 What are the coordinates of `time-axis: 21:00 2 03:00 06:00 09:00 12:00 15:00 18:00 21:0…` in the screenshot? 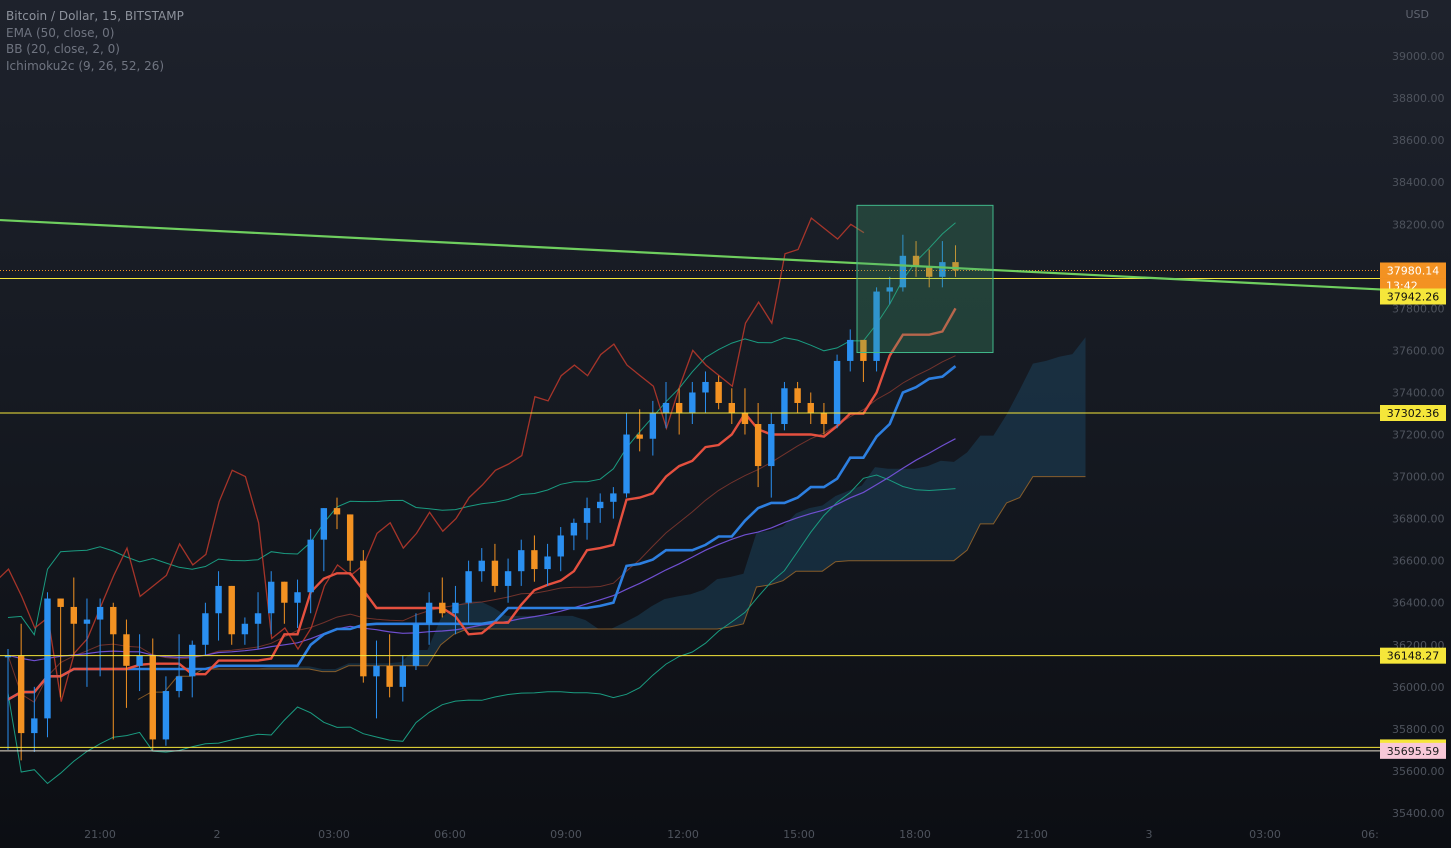 It's located at (731, 834).